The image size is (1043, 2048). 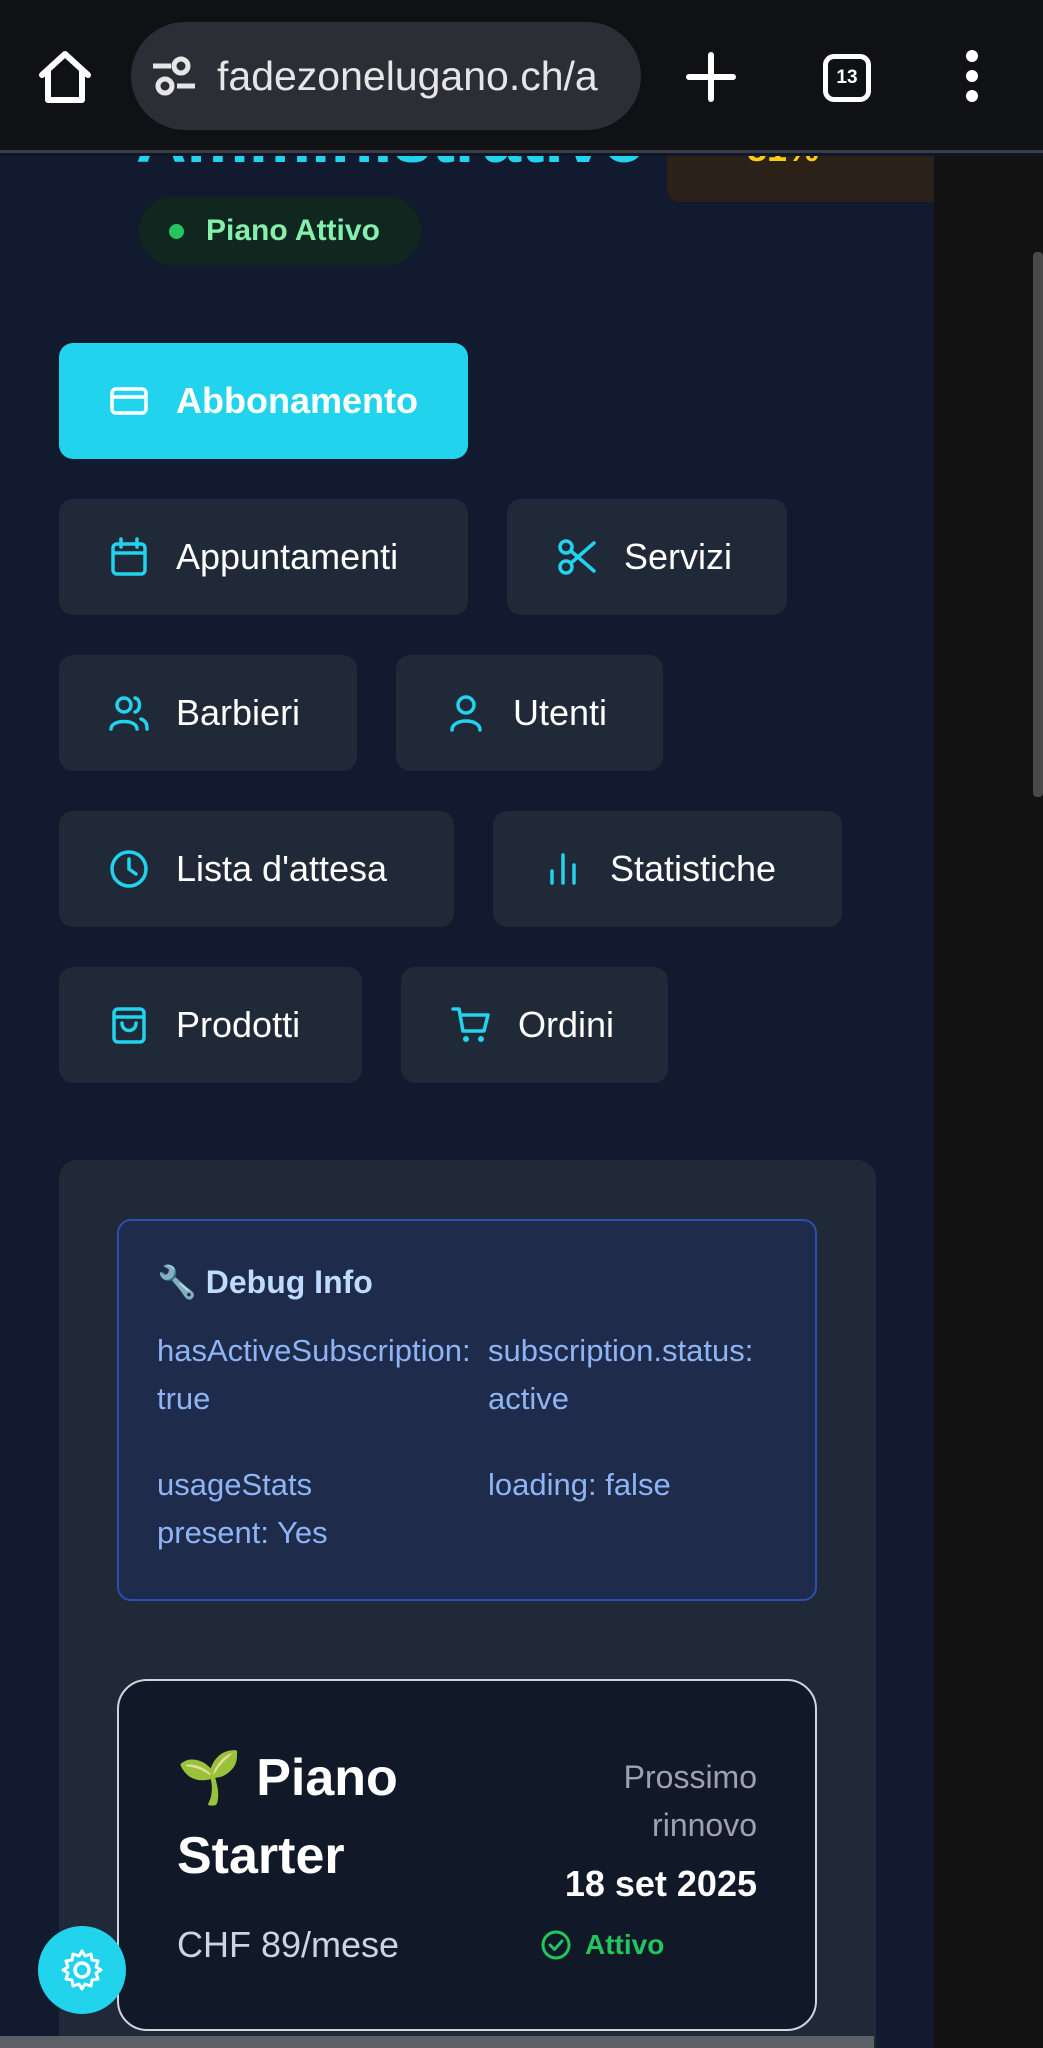 What do you see at coordinates (800, 179) in the screenshot?
I see `usage-chip: 81%` at bounding box center [800, 179].